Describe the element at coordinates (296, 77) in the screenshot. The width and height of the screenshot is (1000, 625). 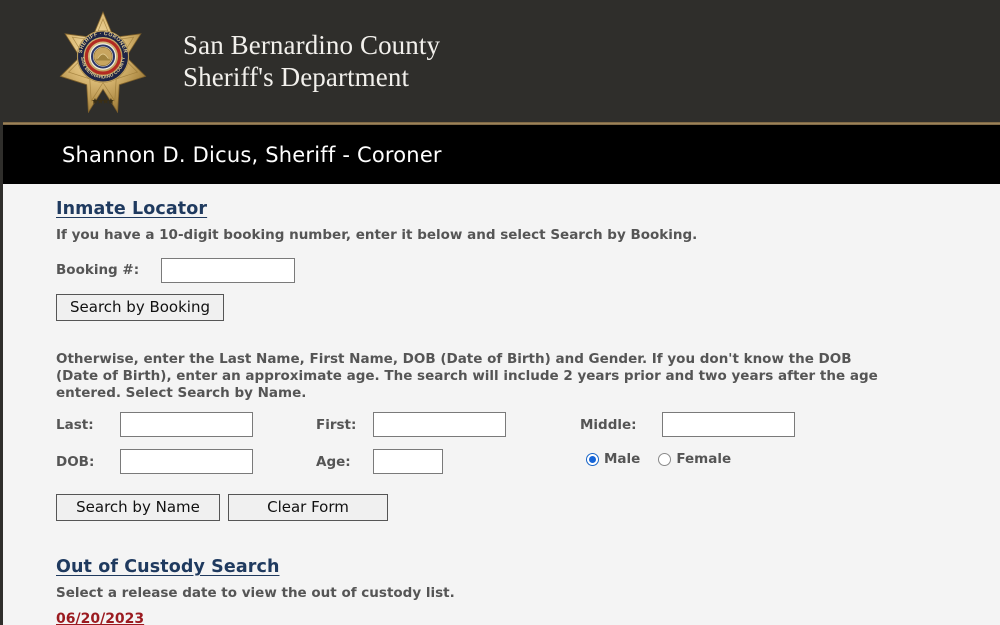
I see `agency-title-line2: Sheriff's Department` at that location.